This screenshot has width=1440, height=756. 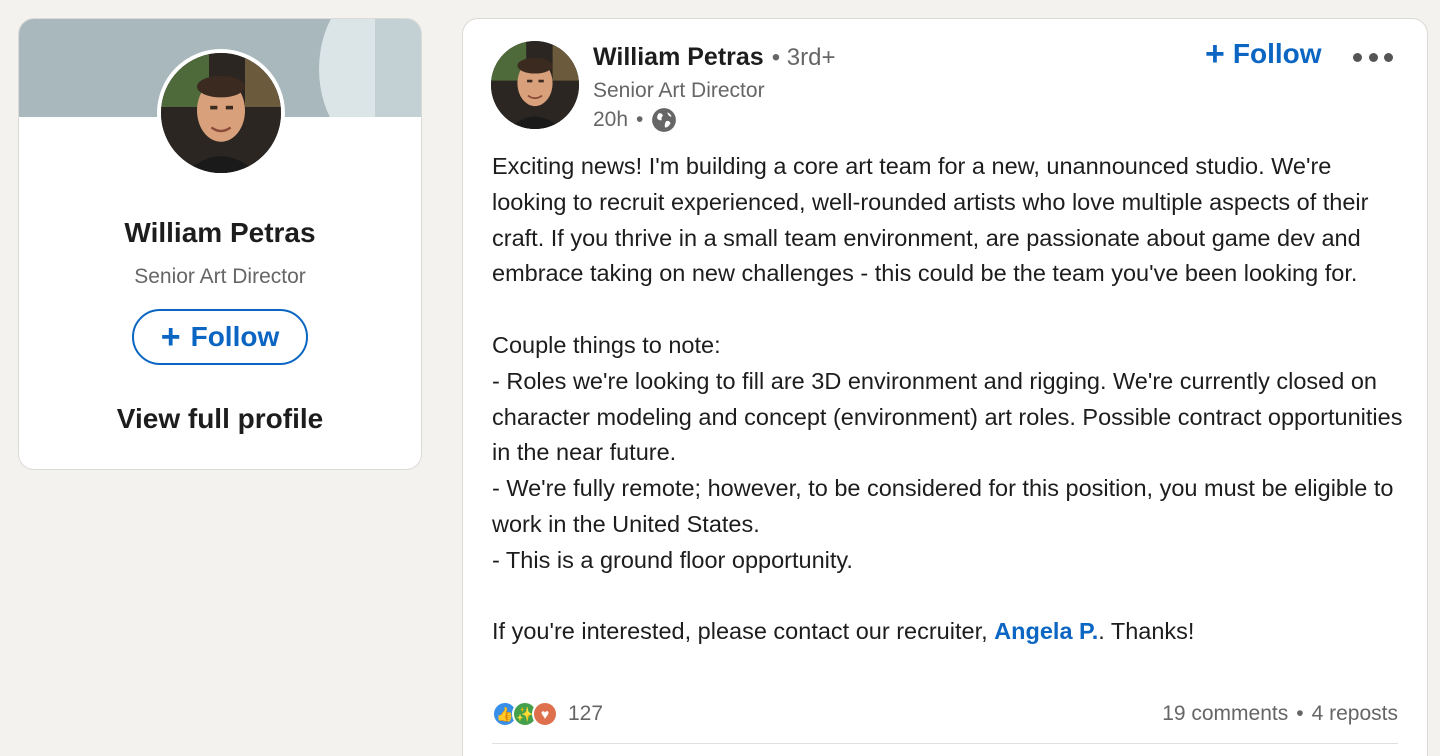 I want to click on post-time: 20h, so click(x=611, y=119).